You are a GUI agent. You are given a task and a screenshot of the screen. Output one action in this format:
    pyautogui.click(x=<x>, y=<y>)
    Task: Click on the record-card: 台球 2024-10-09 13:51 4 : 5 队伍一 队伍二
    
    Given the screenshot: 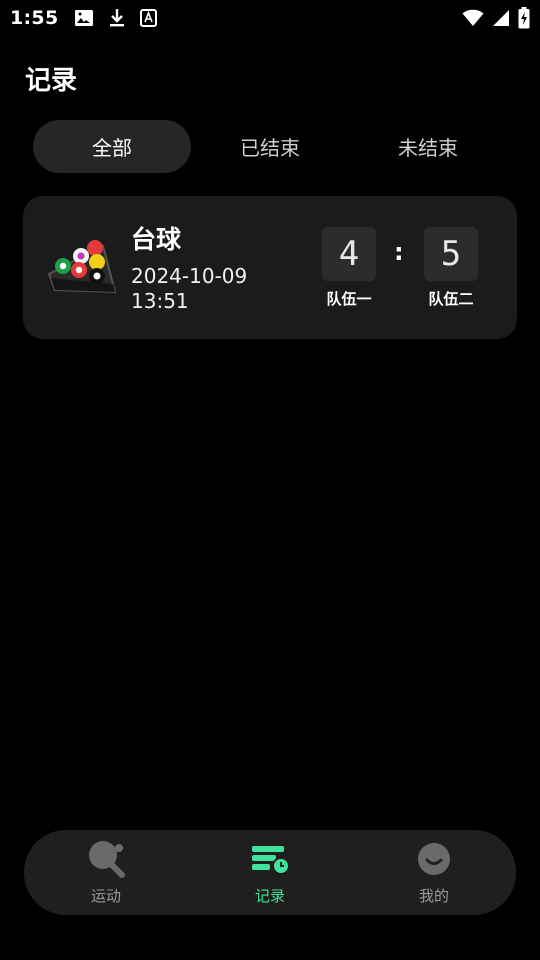 What is the action you would take?
    pyautogui.click(x=270, y=267)
    